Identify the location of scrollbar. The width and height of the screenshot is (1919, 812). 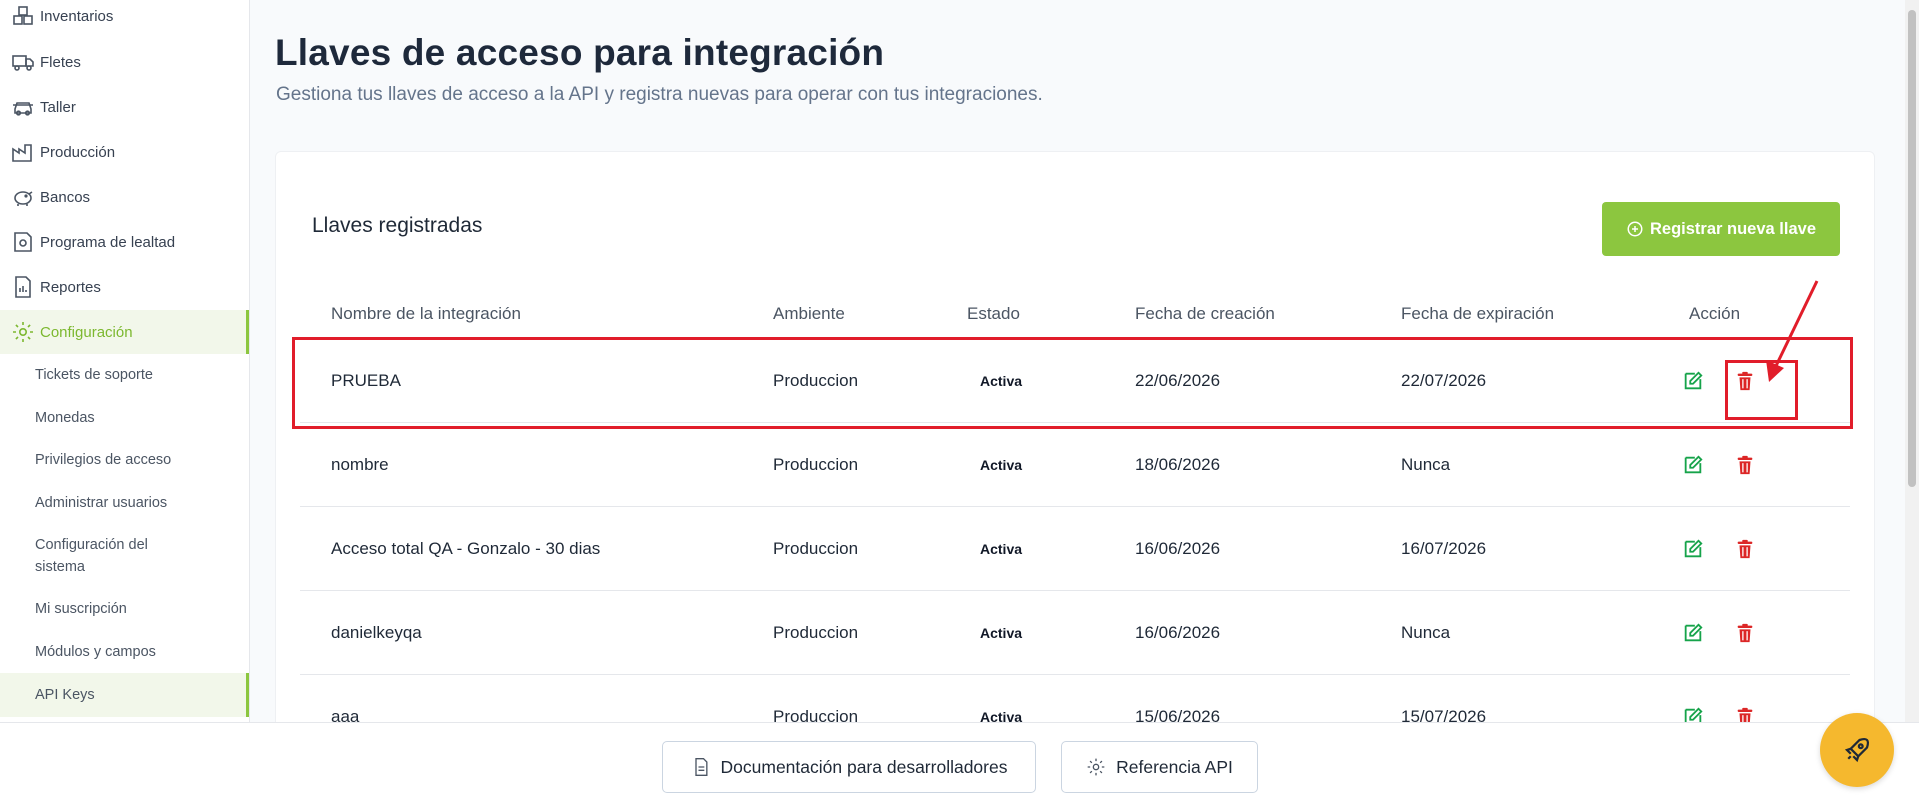
(1912, 361).